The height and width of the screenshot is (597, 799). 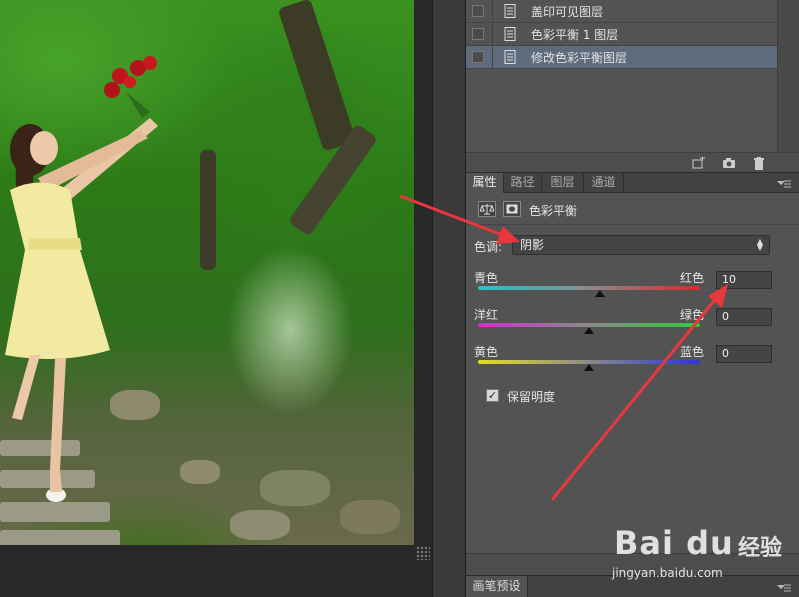 What do you see at coordinates (487, 209) in the screenshot?
I see `balance-scale-icon` at bounding box center [487, 209].